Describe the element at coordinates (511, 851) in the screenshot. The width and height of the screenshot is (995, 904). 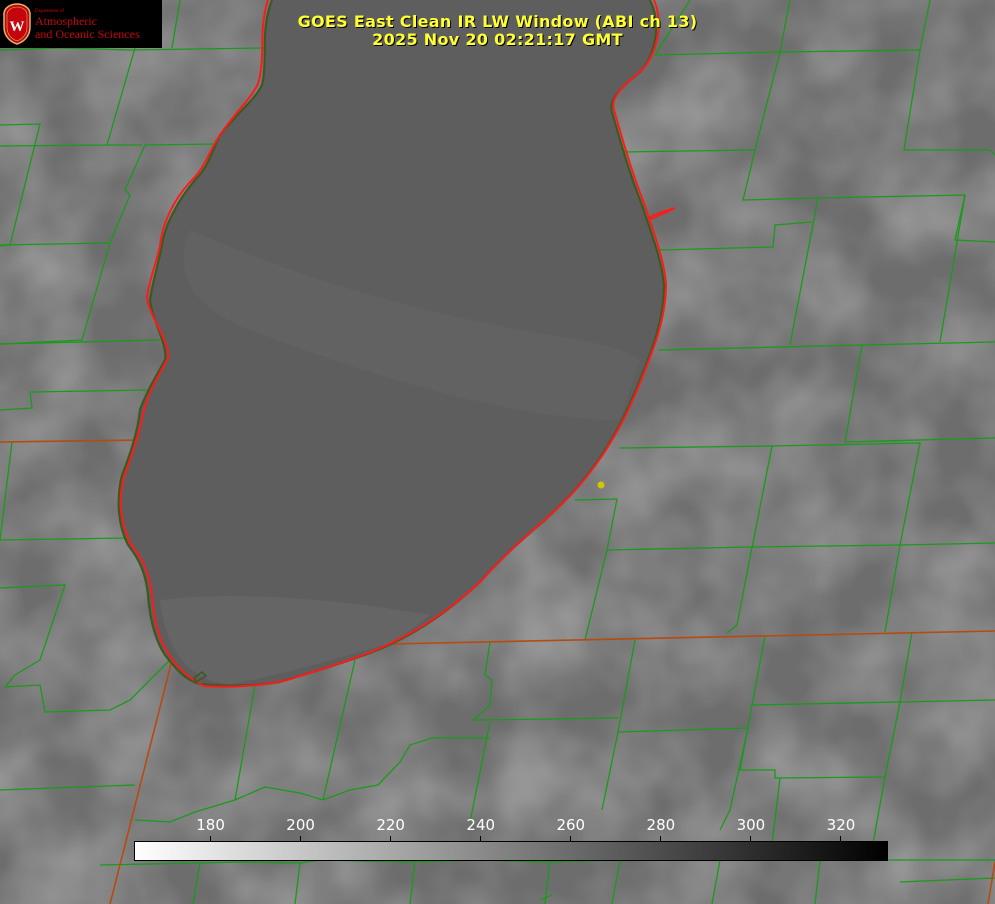
I see `temperature-colorbar` at that location.